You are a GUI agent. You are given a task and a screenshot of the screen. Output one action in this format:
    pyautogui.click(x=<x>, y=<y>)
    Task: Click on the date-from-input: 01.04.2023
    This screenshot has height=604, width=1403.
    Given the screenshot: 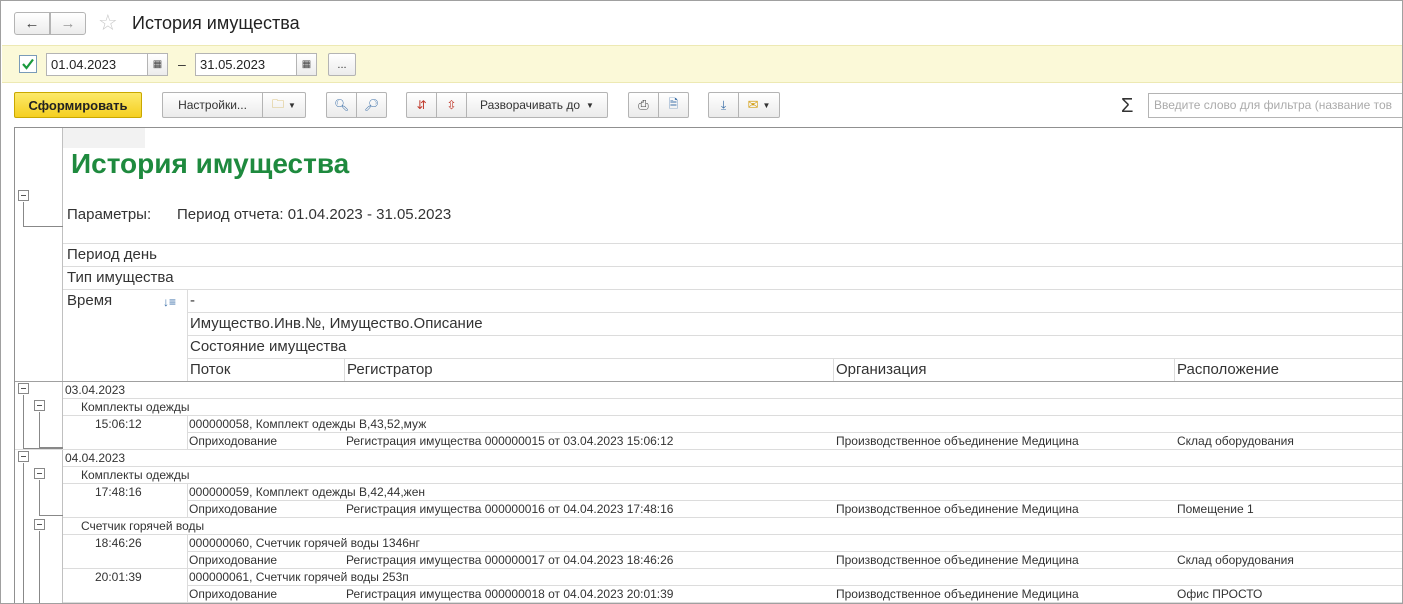 What is the action you would take?
    pyautogui.click(x=97, y=64)
    